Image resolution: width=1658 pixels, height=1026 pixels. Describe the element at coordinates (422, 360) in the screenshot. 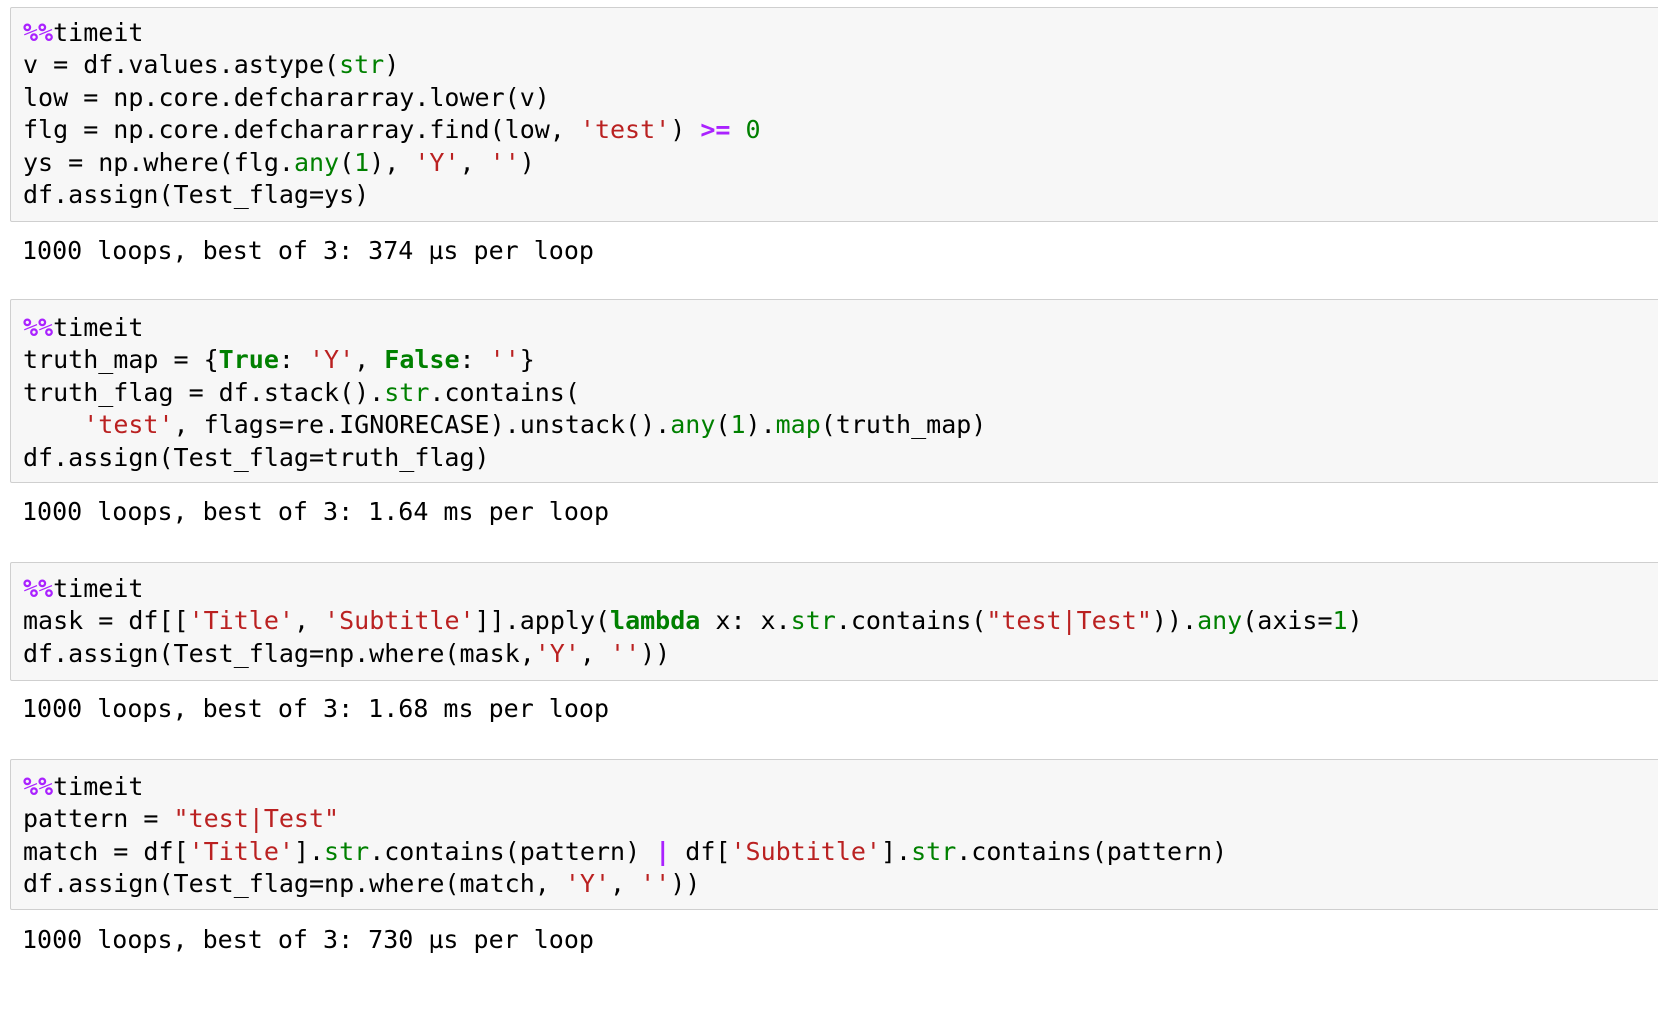

I see `code-token: False` at that location.